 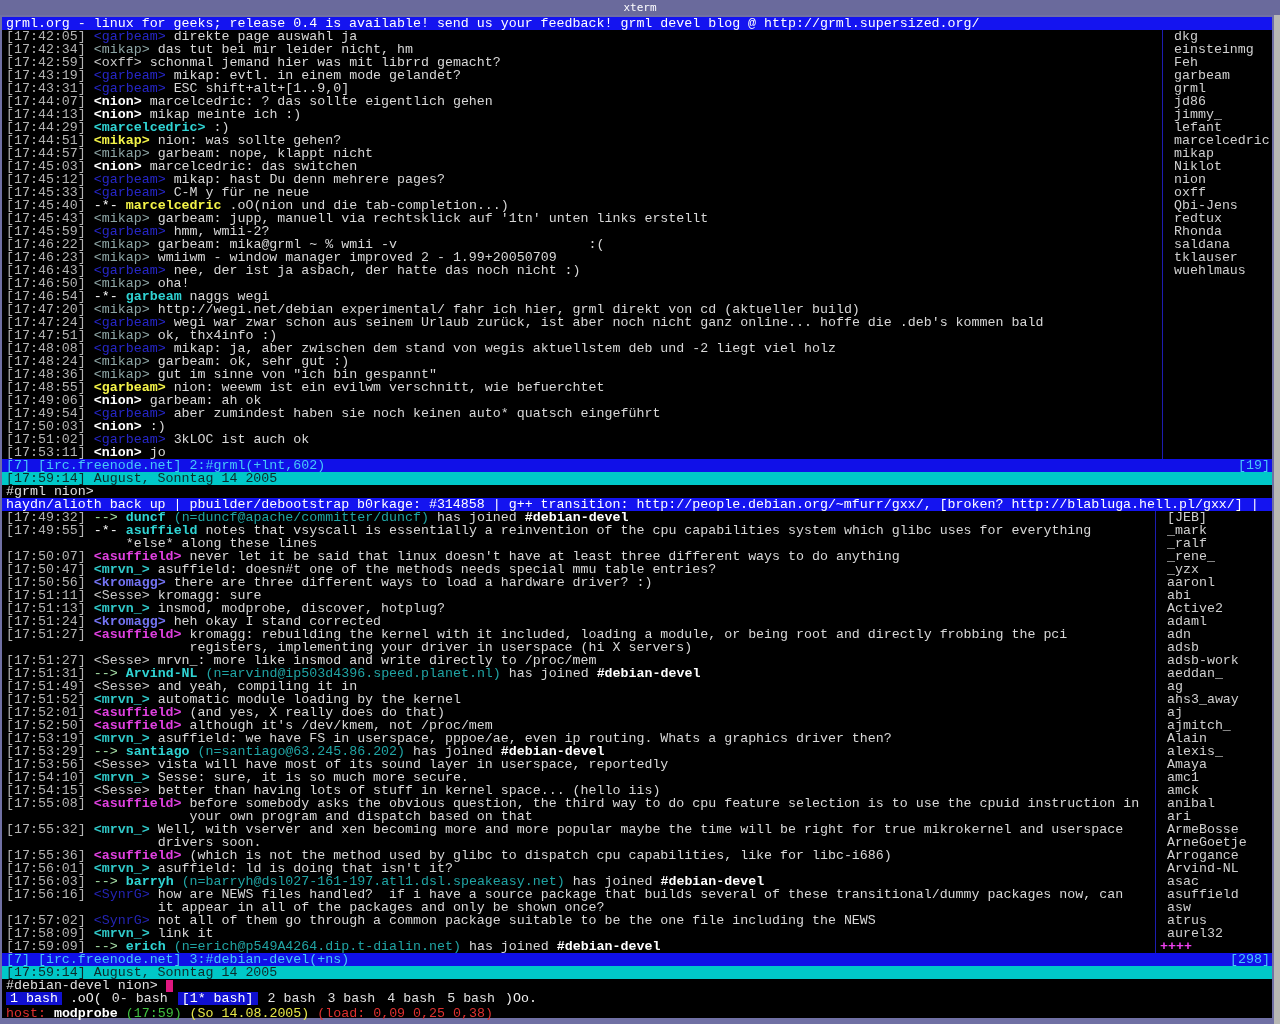 What do you see at coordinates (1250, 959) in the screenshot?
I see `status-count: [298]` at bounding box center [1250, 959].